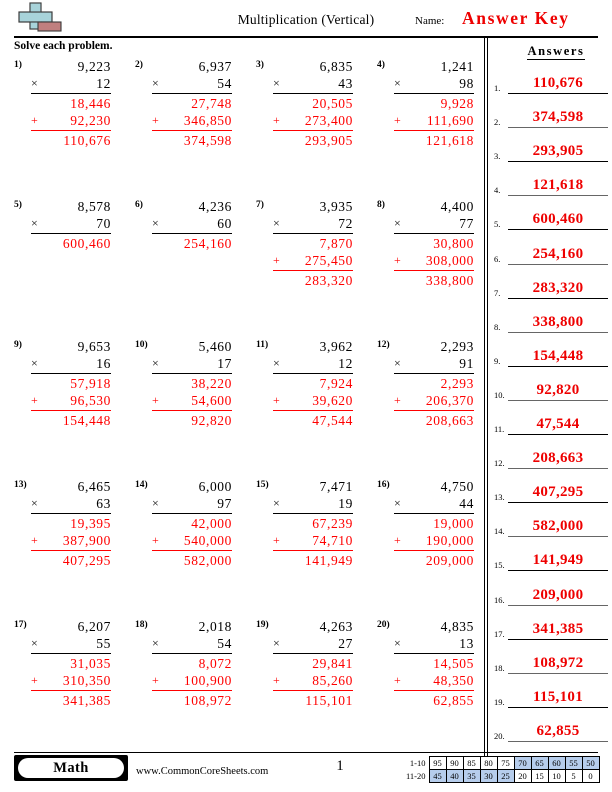 This screenshot has height=792, width=612. What do you see at coordinates (86, 420) in the screenshot?
I see `product: 154,448` at bounding box center [86, 420].